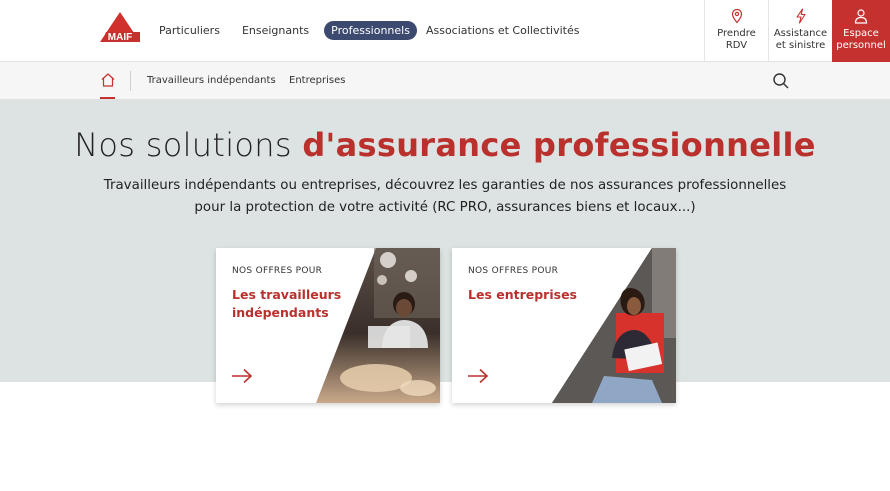 The height and width of the screenshot is (491, 890). What do you see at coordinates (370, 30) in the screenshot?
I see `nav-professionnels: Professionnels` at bounding box center [370, 30].